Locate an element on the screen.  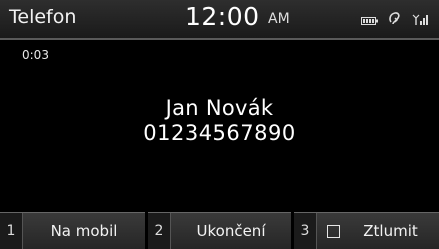
bluetooth-icon is located at coordinates (395, 20).